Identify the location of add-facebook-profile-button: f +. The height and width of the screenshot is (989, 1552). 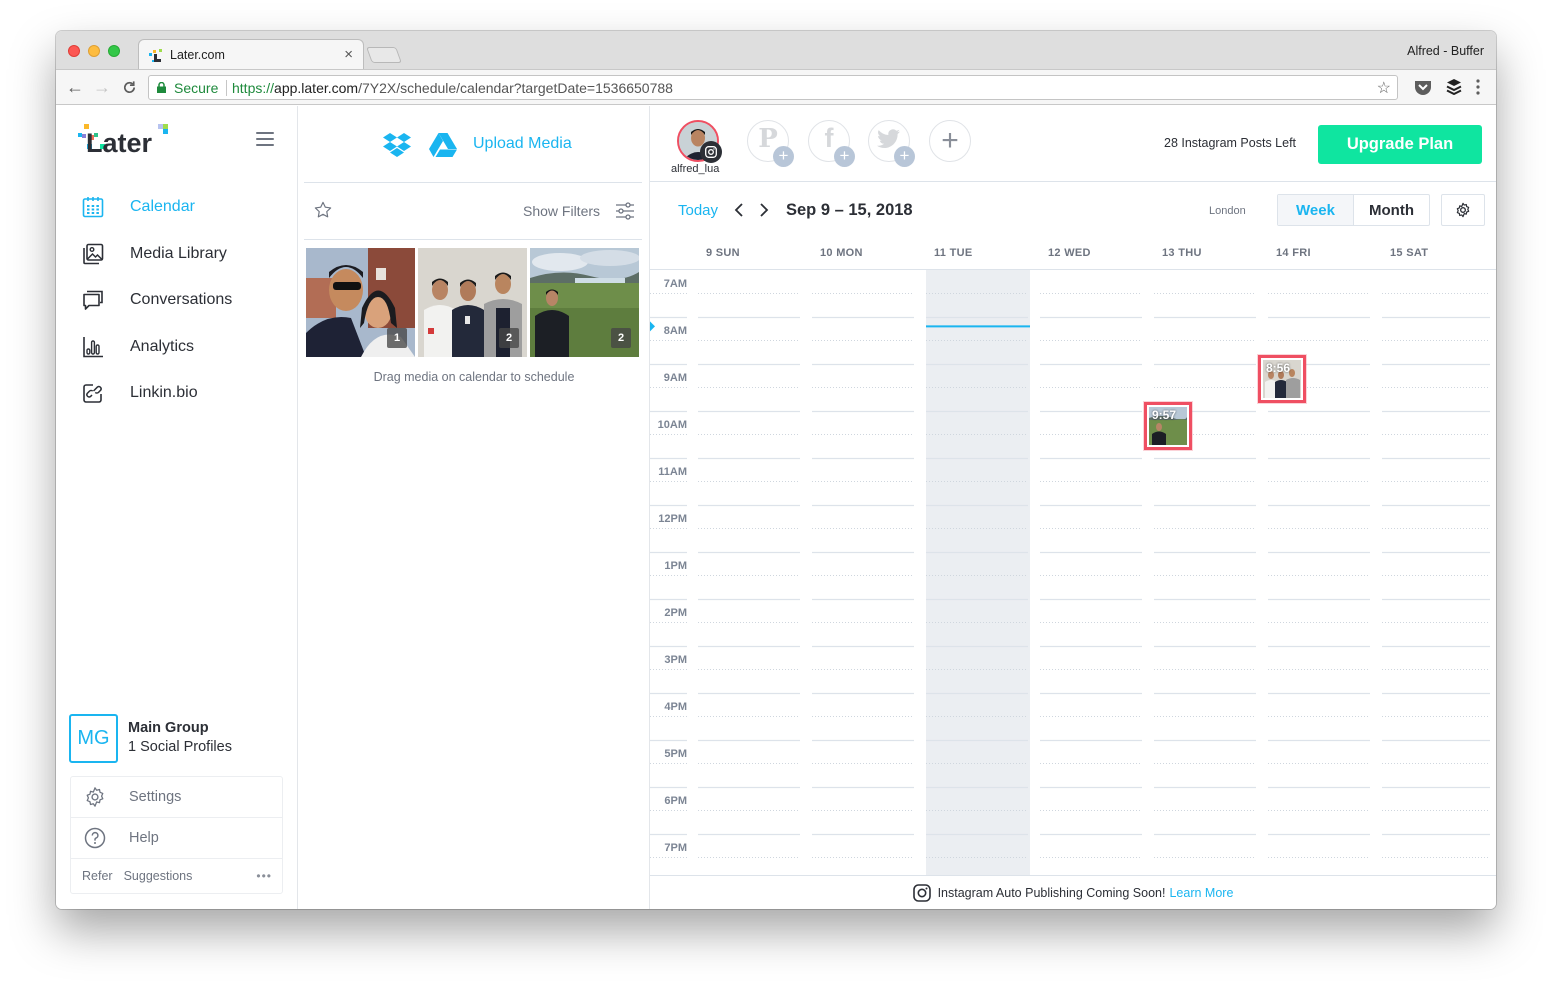
(831, 143).